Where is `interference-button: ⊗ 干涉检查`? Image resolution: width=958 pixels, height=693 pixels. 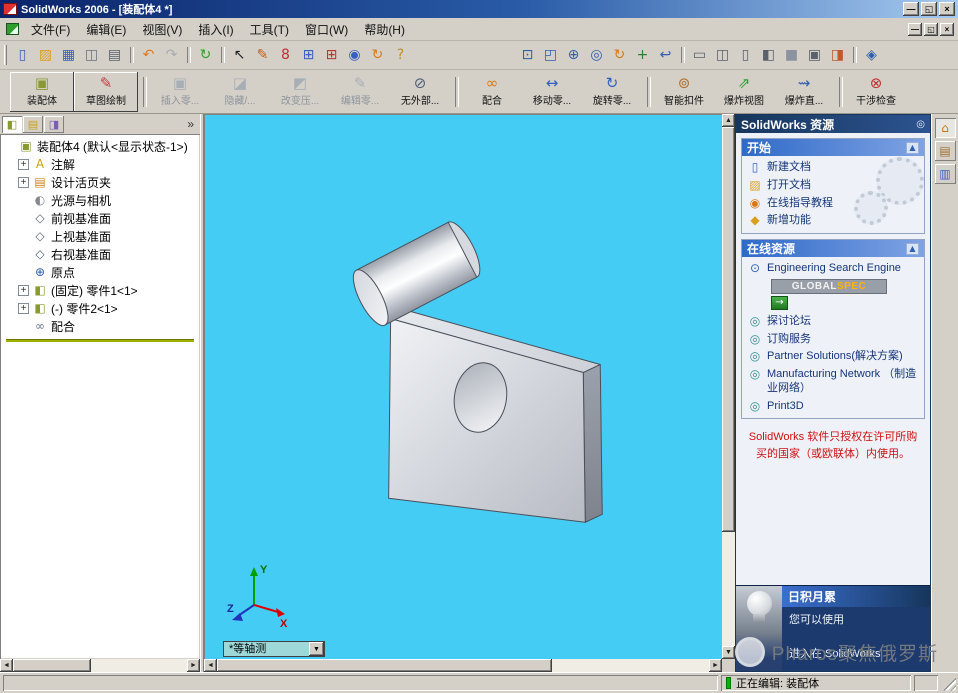
interference-button: ⊗ 干涉检查 is located at coordinates (872, 92).